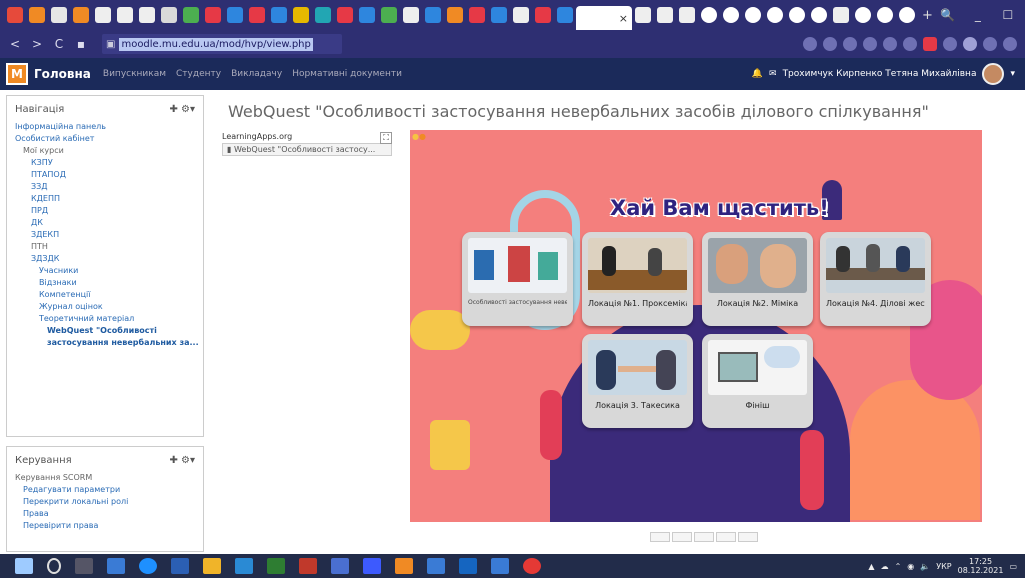 This screenshot has width=1025, height=578. I want to click on network-icon: ◉, so click(910, 566).